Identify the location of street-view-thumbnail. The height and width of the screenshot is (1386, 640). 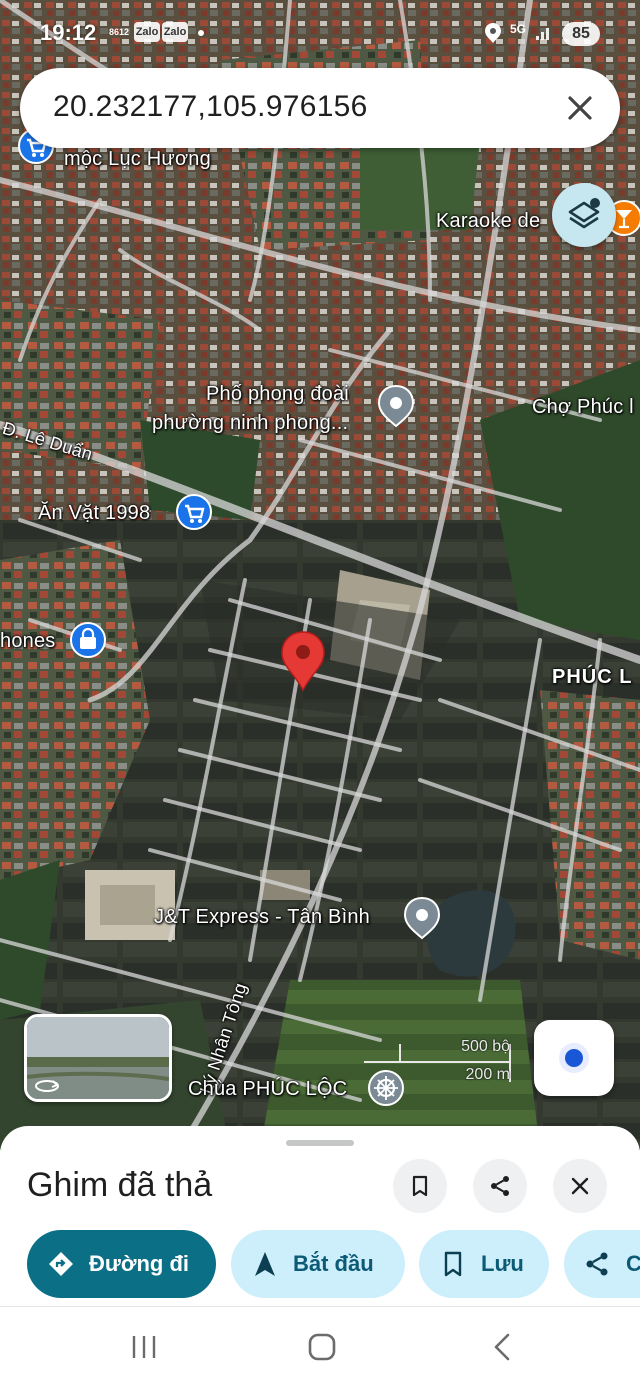
(98, 1058).